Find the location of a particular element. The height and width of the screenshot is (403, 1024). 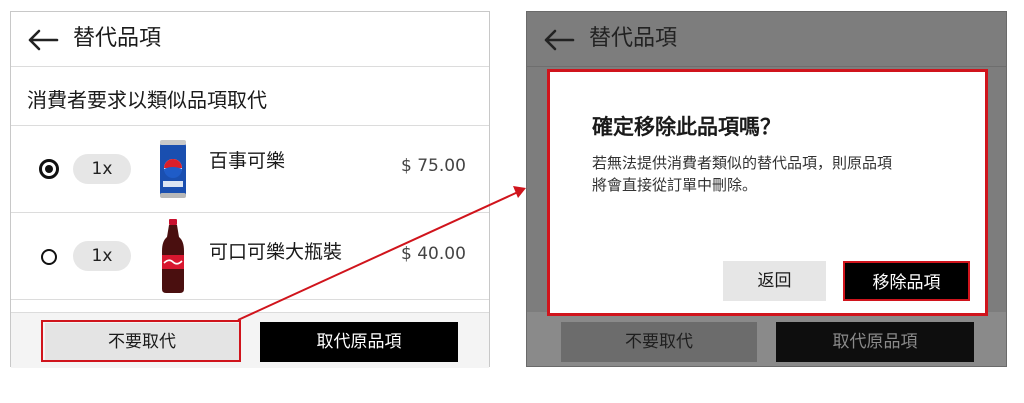

product-name: 百事可樂 is located at coordinates (247, 161).